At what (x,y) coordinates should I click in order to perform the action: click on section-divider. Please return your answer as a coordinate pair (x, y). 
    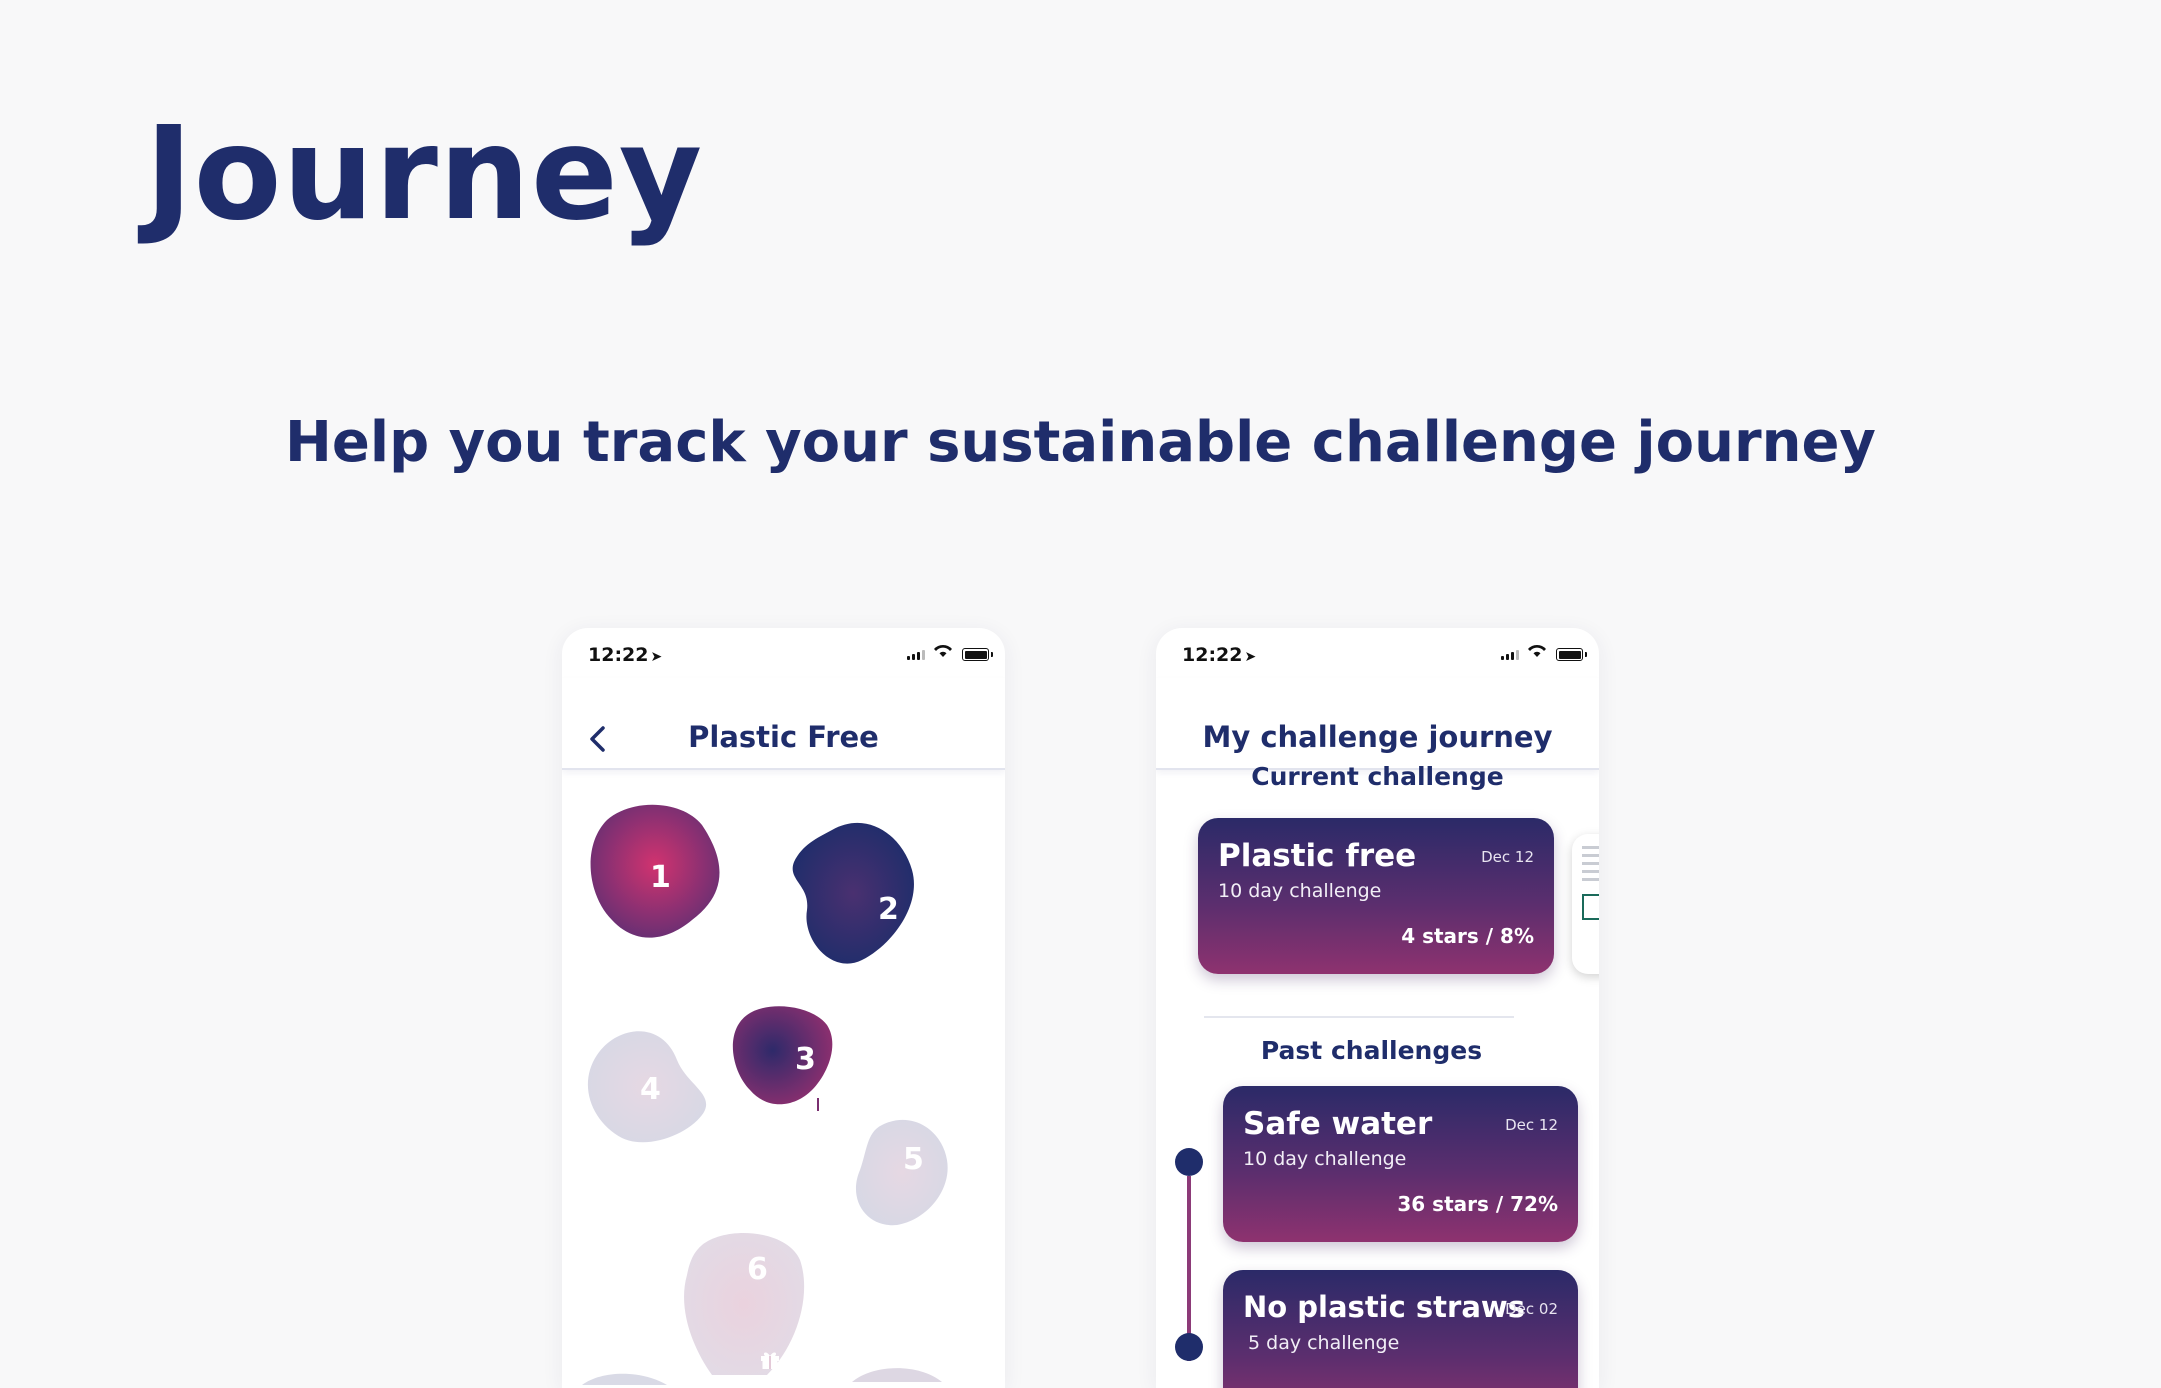
    Looking at the image, I should click on (1359, 1017).